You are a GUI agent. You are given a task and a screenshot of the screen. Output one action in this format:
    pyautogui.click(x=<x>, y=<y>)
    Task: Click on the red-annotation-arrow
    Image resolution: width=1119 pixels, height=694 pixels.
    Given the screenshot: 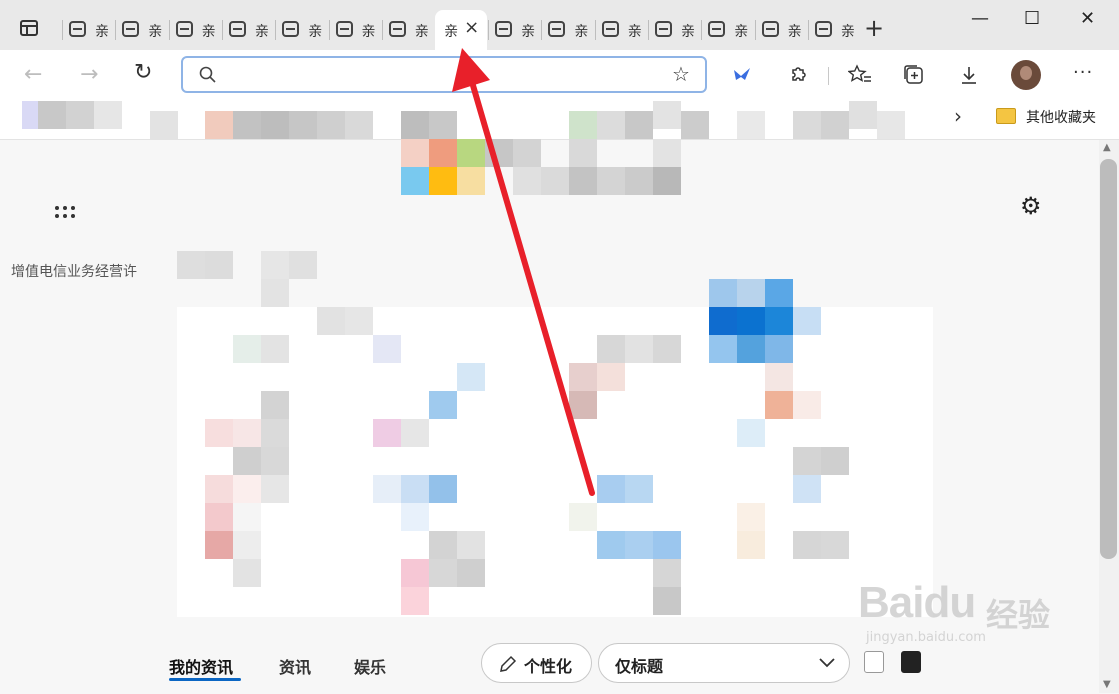 What is the action you would take?
    pyautogui.click(x=523, y=272)
    